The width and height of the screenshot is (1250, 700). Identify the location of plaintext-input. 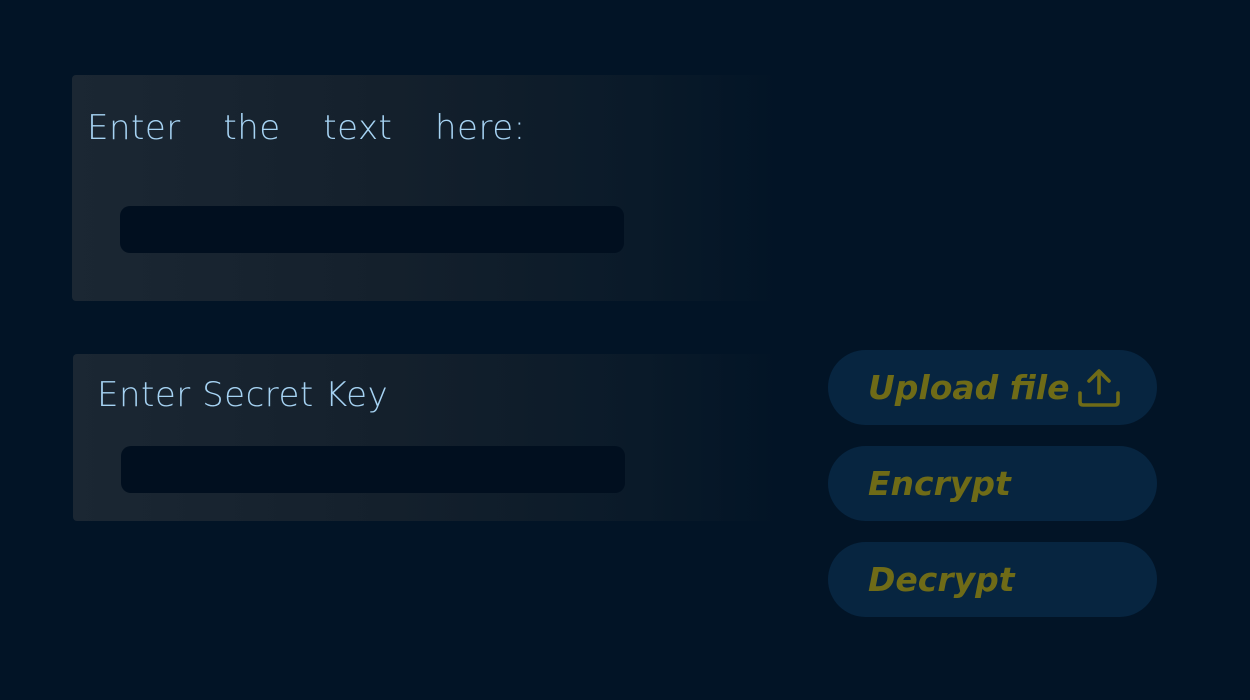
(372, 229).